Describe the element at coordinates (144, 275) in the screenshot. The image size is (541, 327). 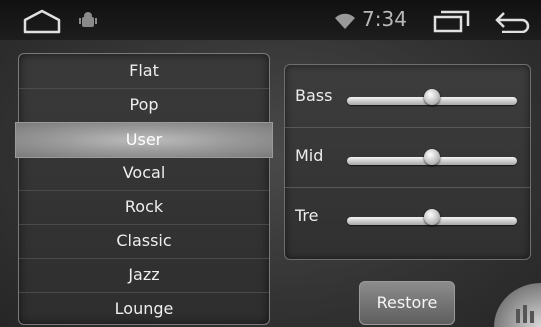
I see `preset-item-jazz: Jazz` at that location.